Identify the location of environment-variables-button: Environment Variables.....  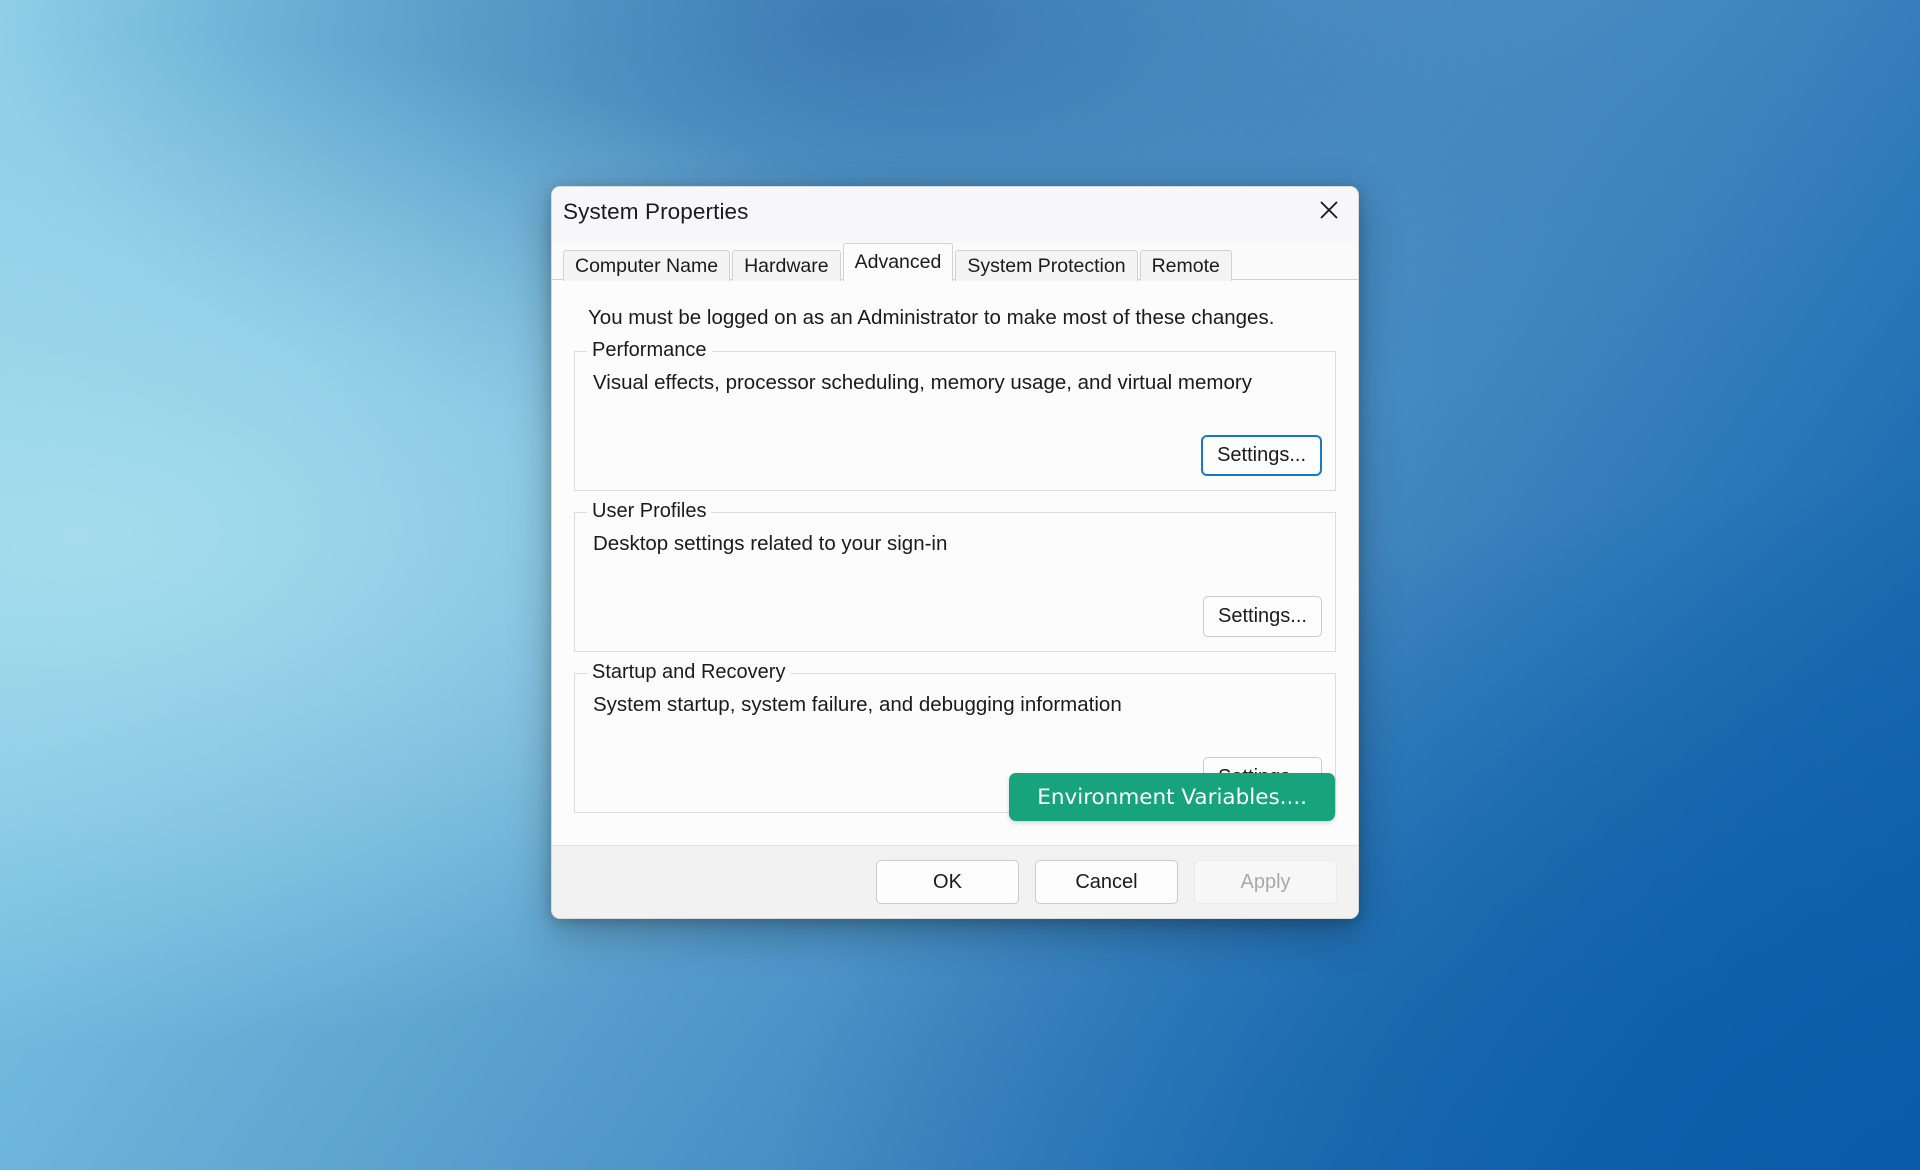
(1172, 797).